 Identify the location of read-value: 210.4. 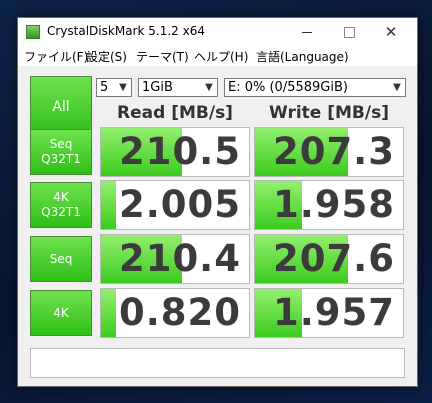
(179, 258).